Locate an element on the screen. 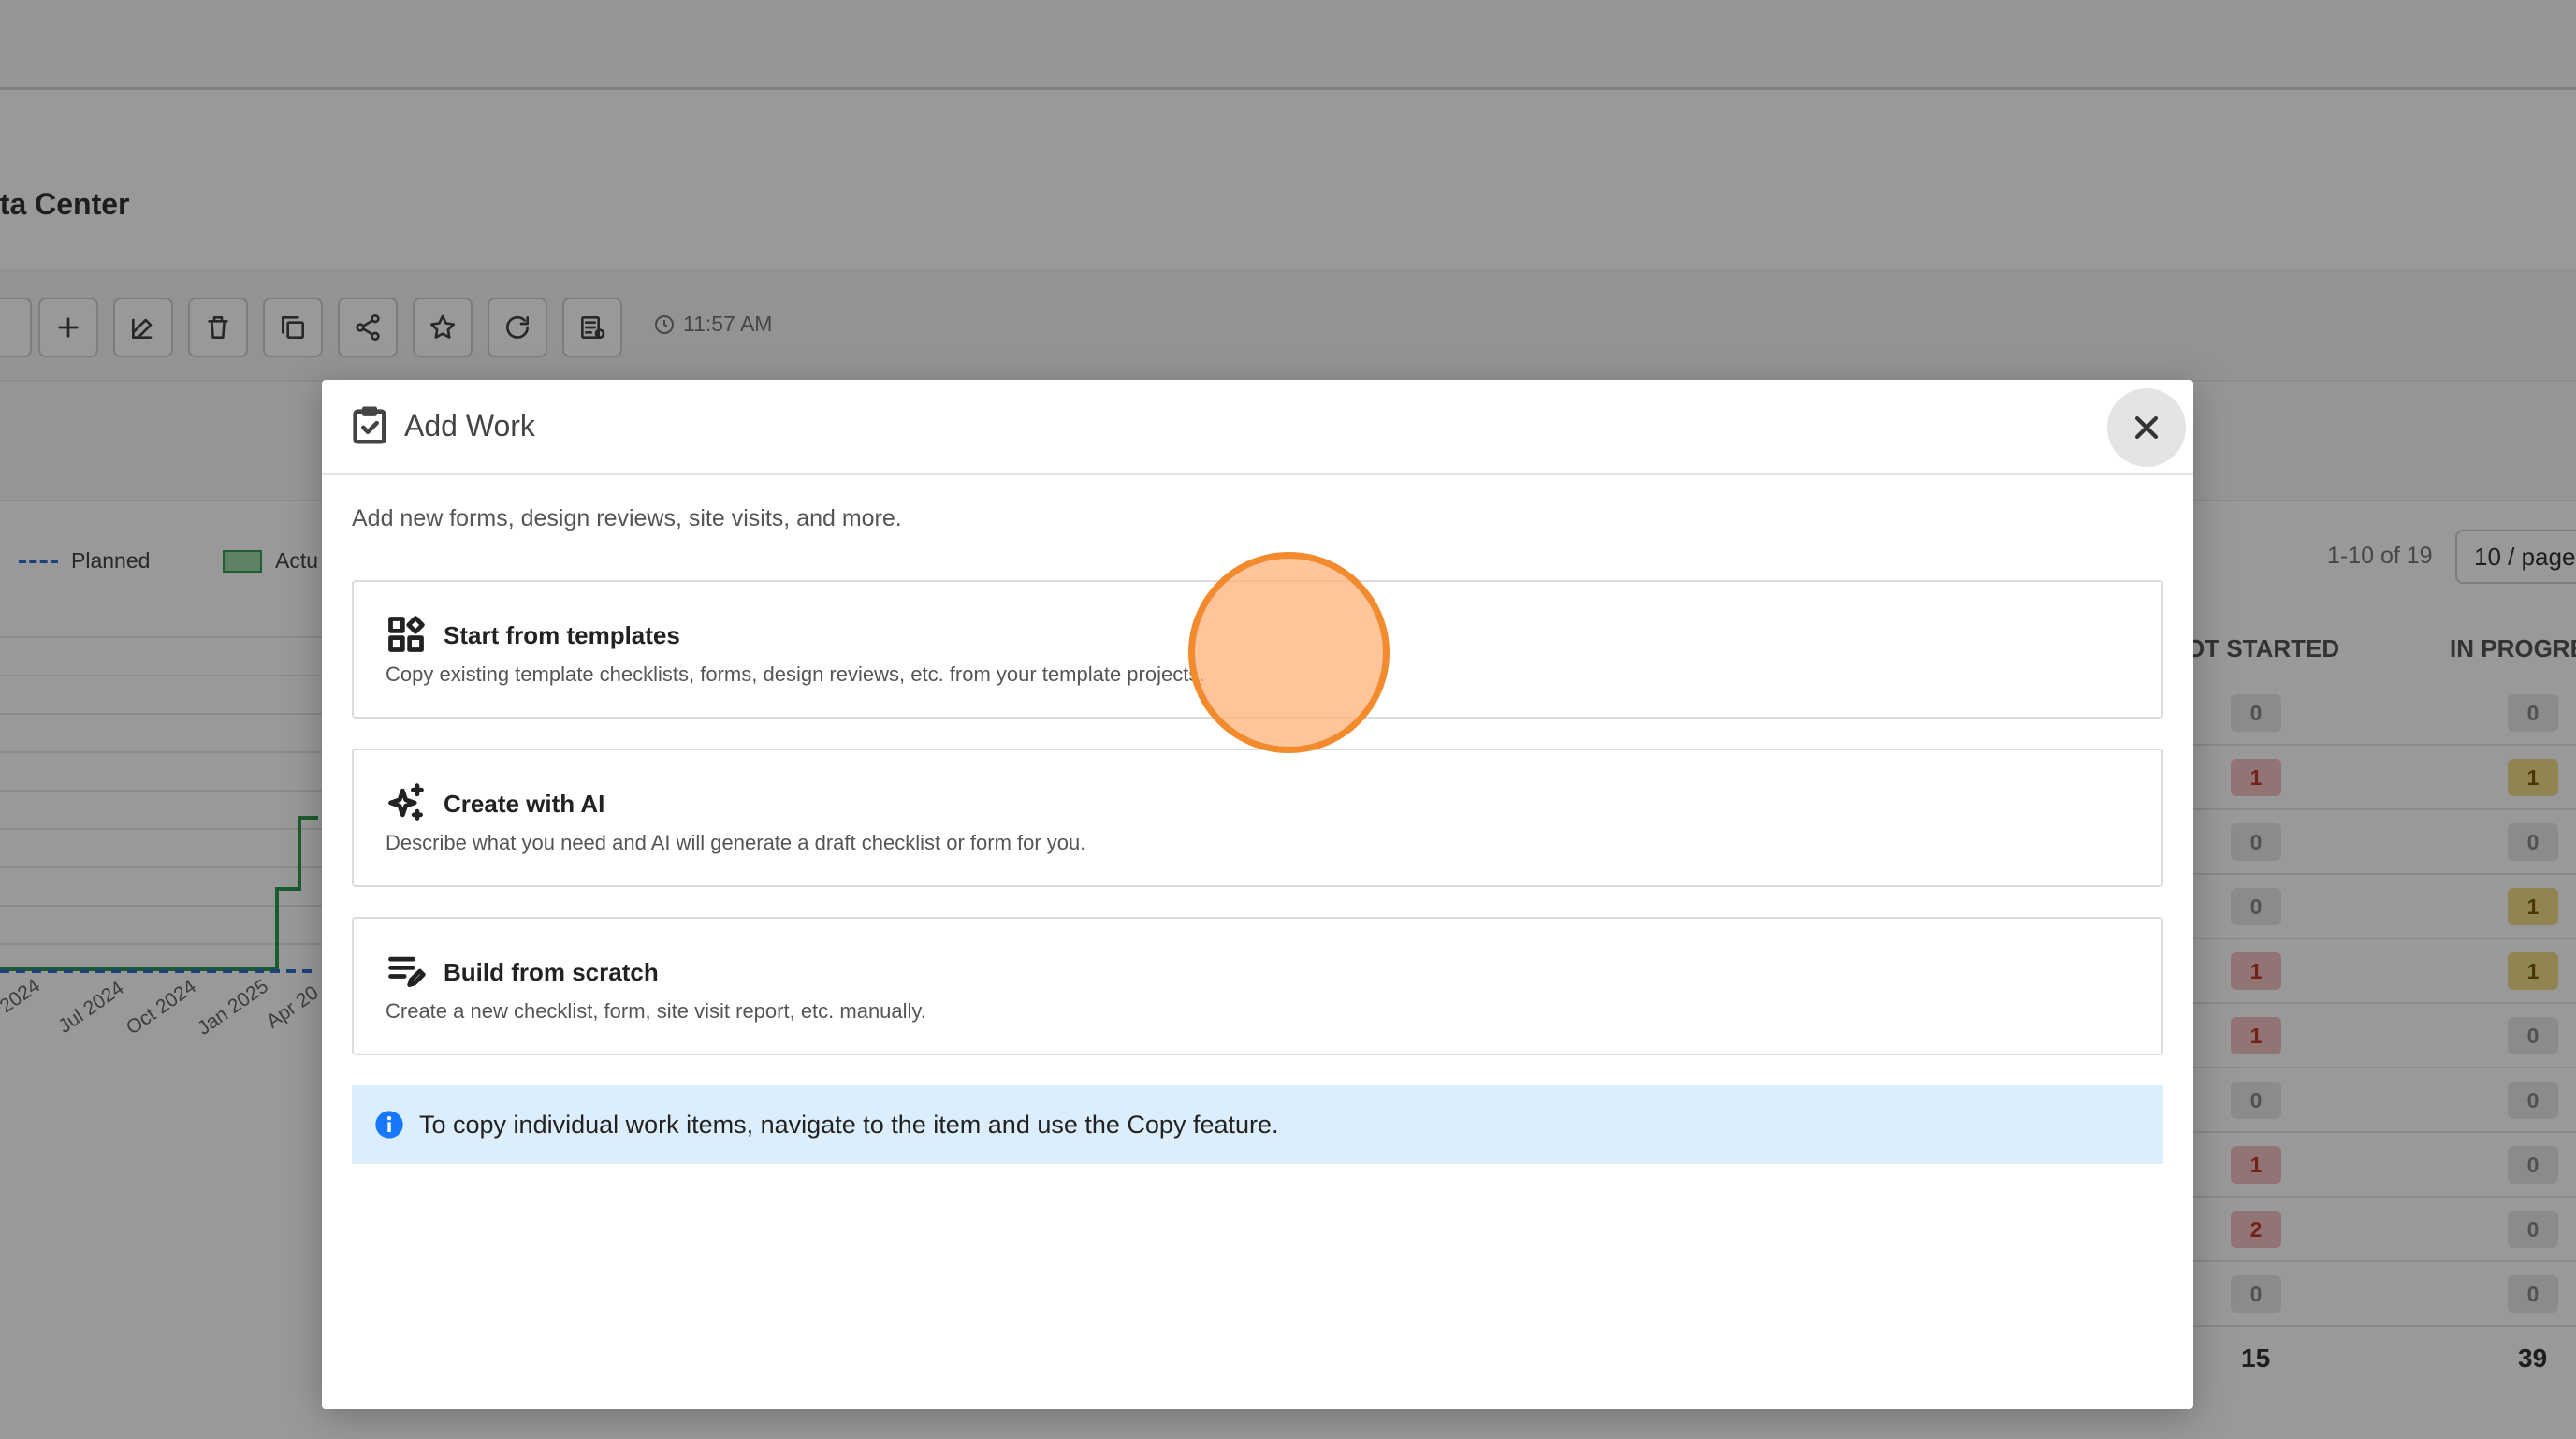 The width and height of the screenshot is (2576, 1439). option-title: Create with AI is located at coordinates (524, 804).